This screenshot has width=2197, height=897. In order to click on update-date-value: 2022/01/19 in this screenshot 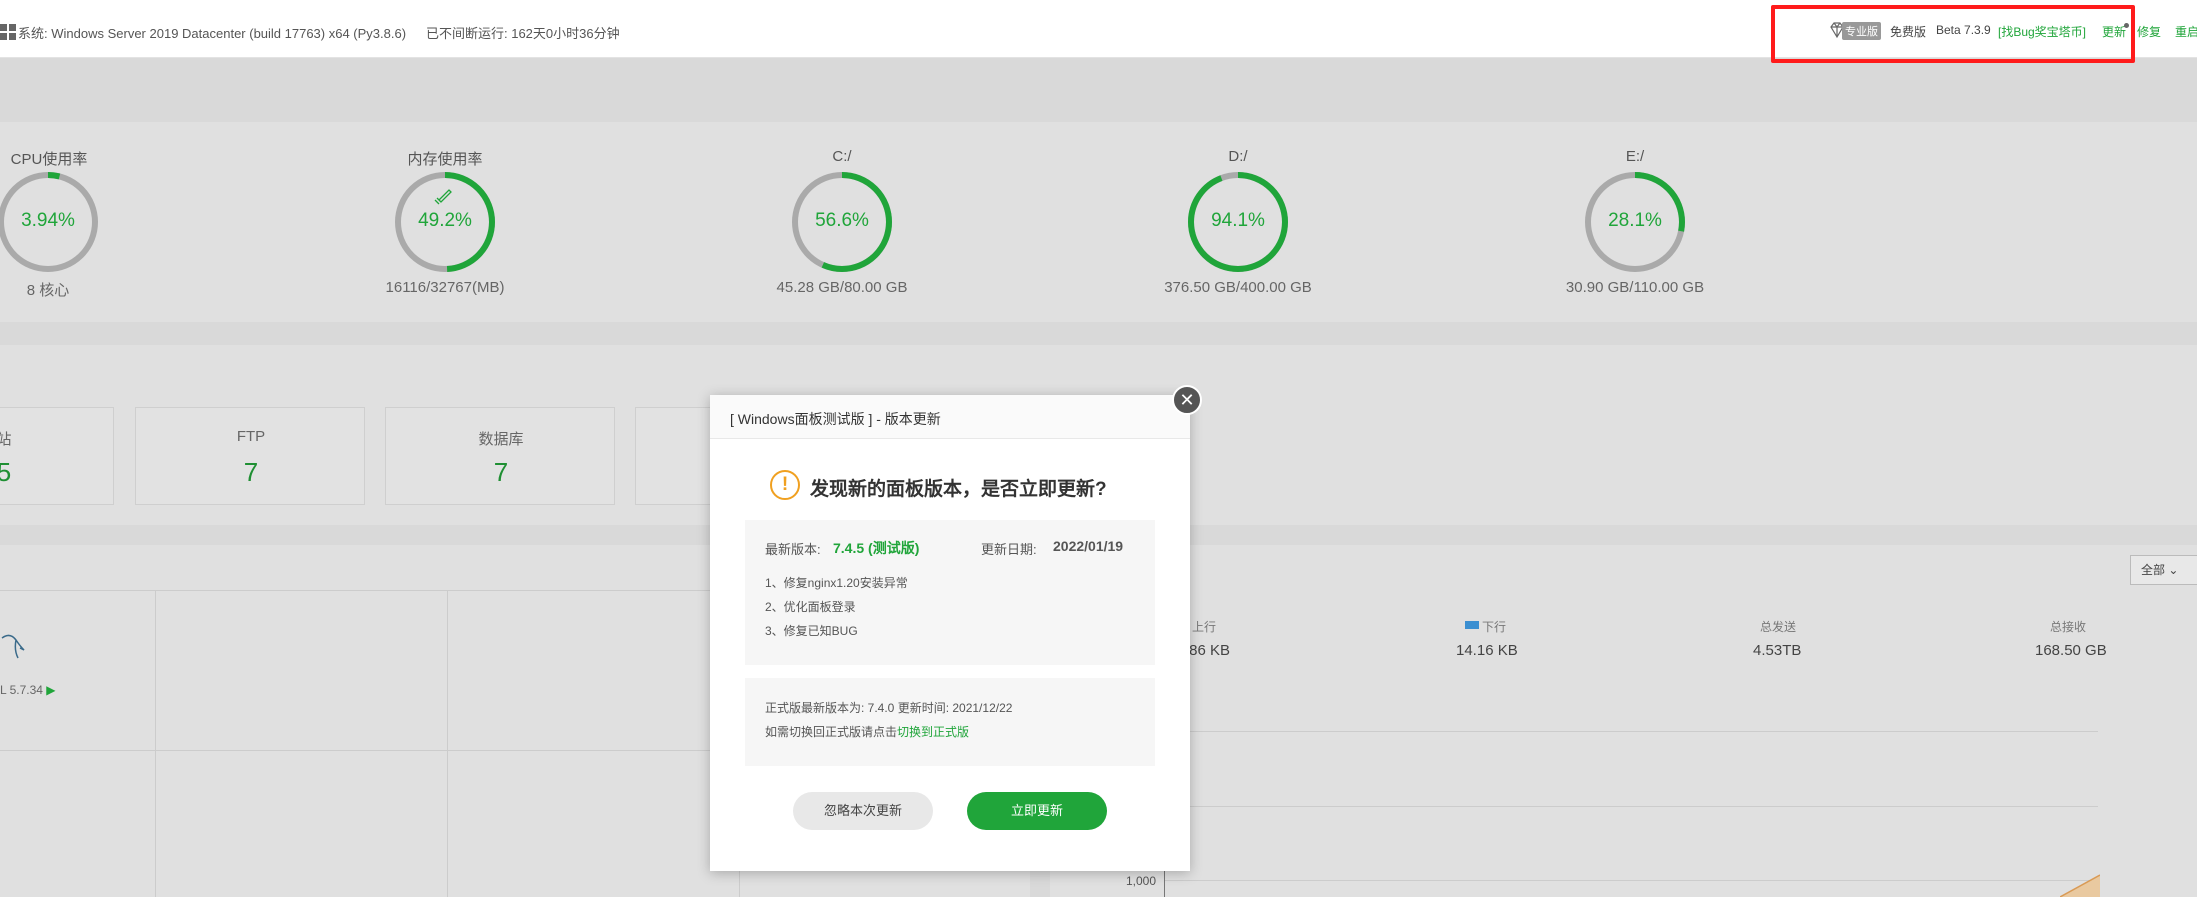, I will do `click(1088, 546)`.